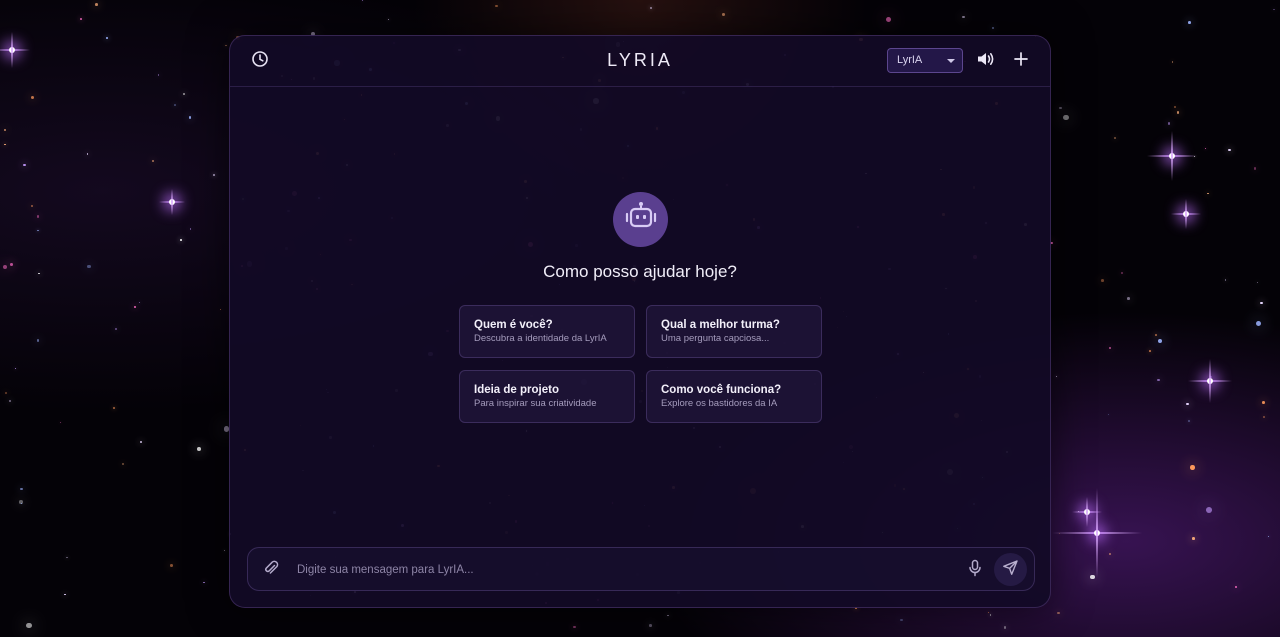 This screenshot has height=637, width=1280. I want to click on paperclip-icon, so click(271, 570).